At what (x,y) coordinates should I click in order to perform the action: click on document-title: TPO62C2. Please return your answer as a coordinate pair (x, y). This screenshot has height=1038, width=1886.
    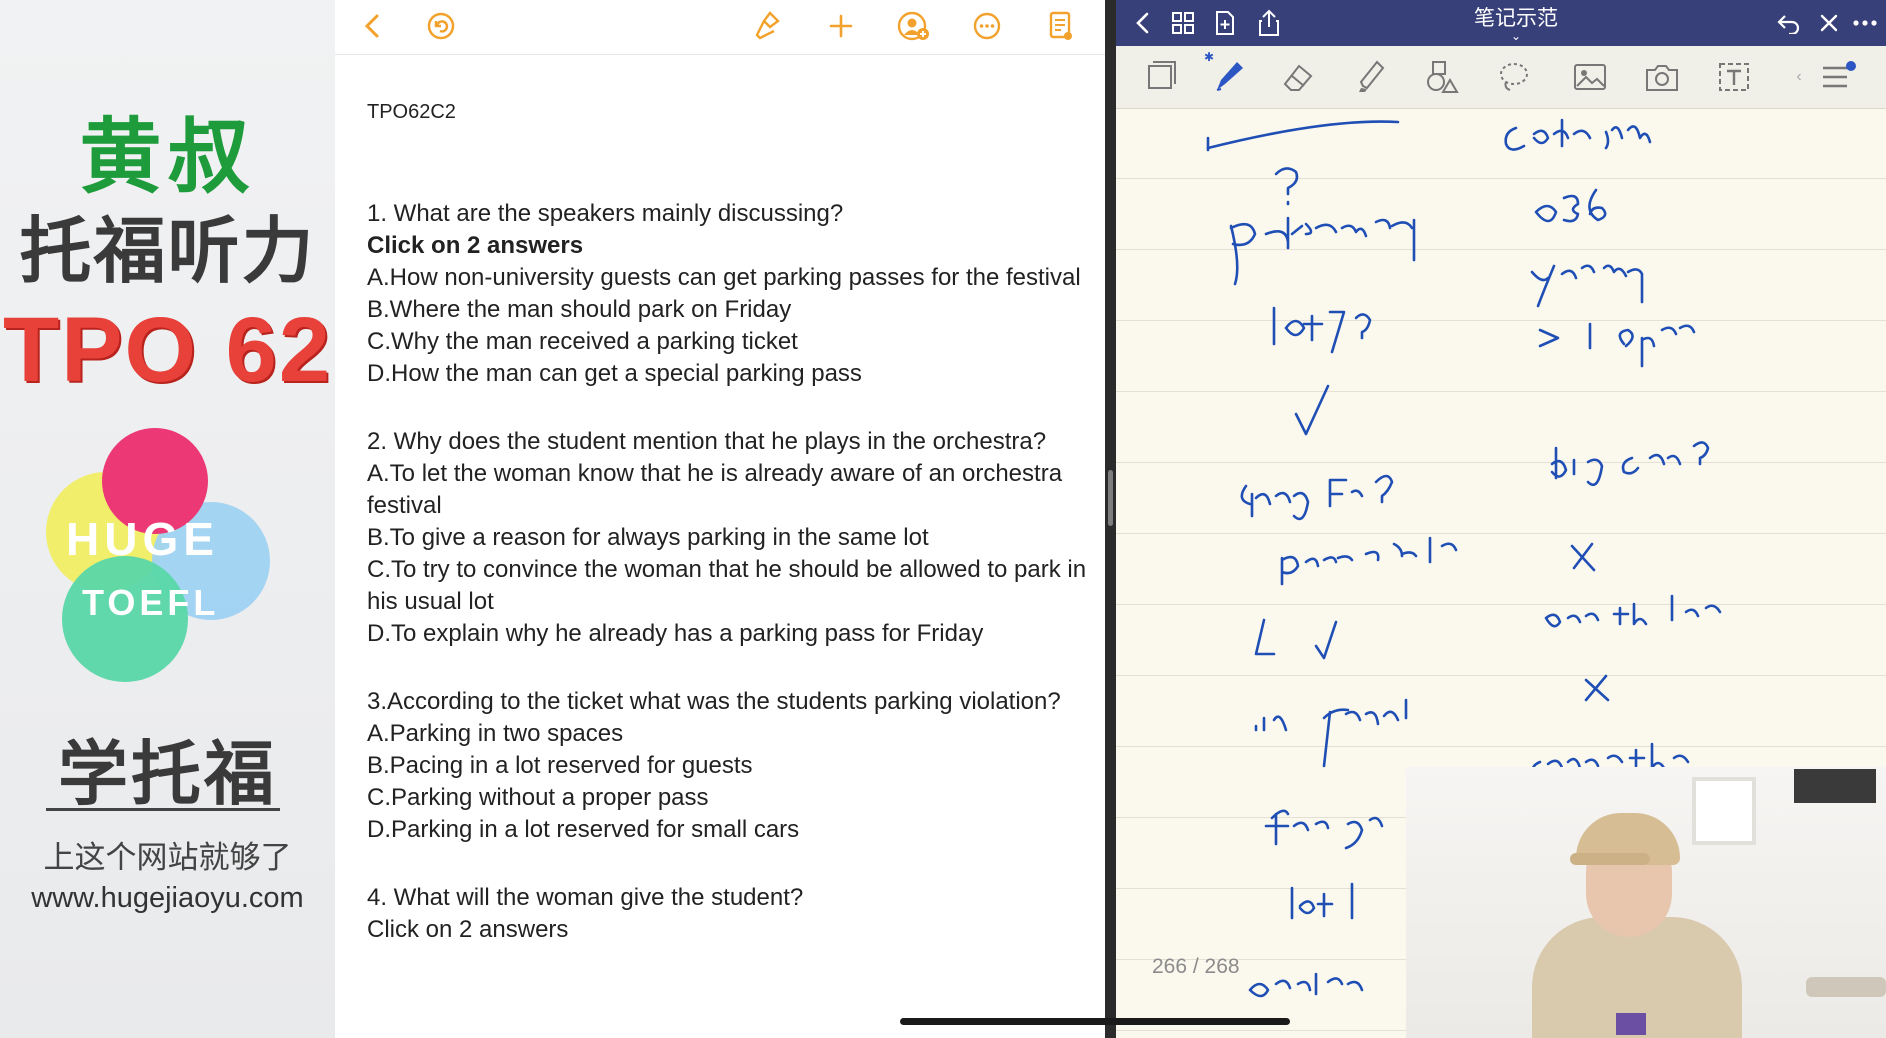
    Looking at the image, I should click on (411, 112).